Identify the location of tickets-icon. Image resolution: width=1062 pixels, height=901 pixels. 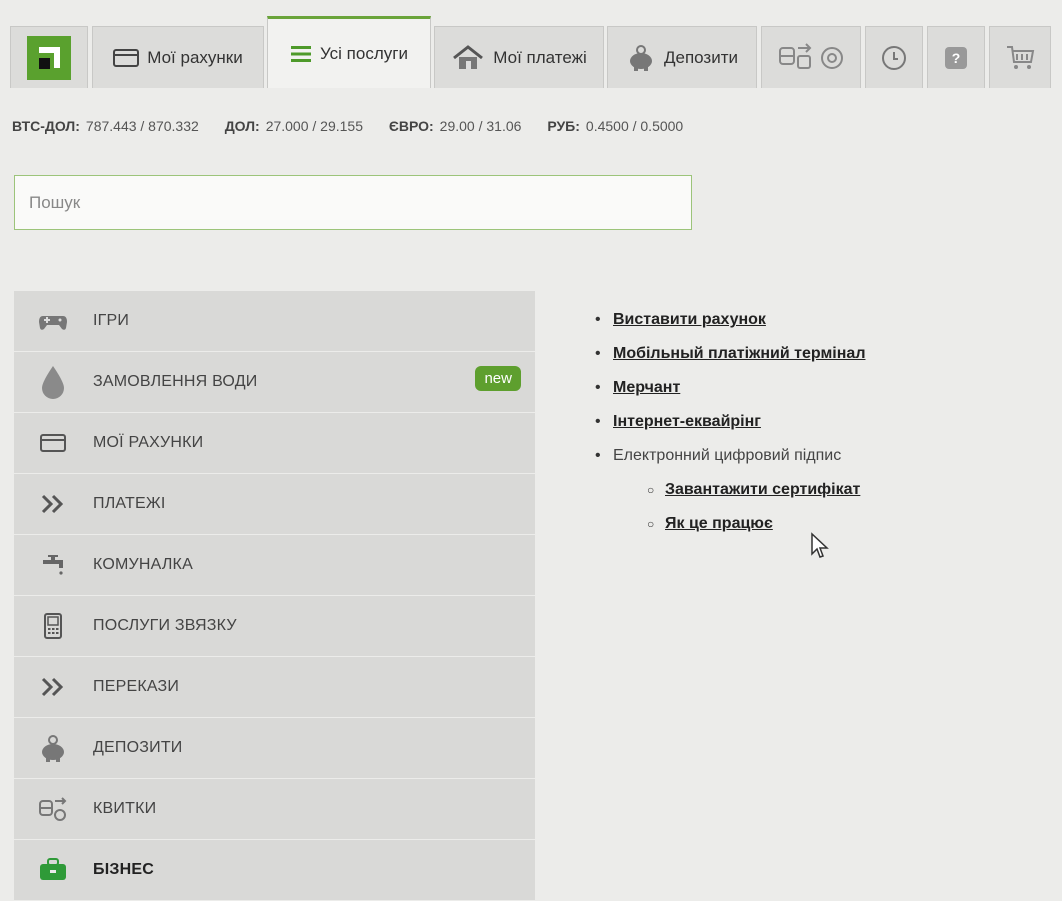
(53, 809).